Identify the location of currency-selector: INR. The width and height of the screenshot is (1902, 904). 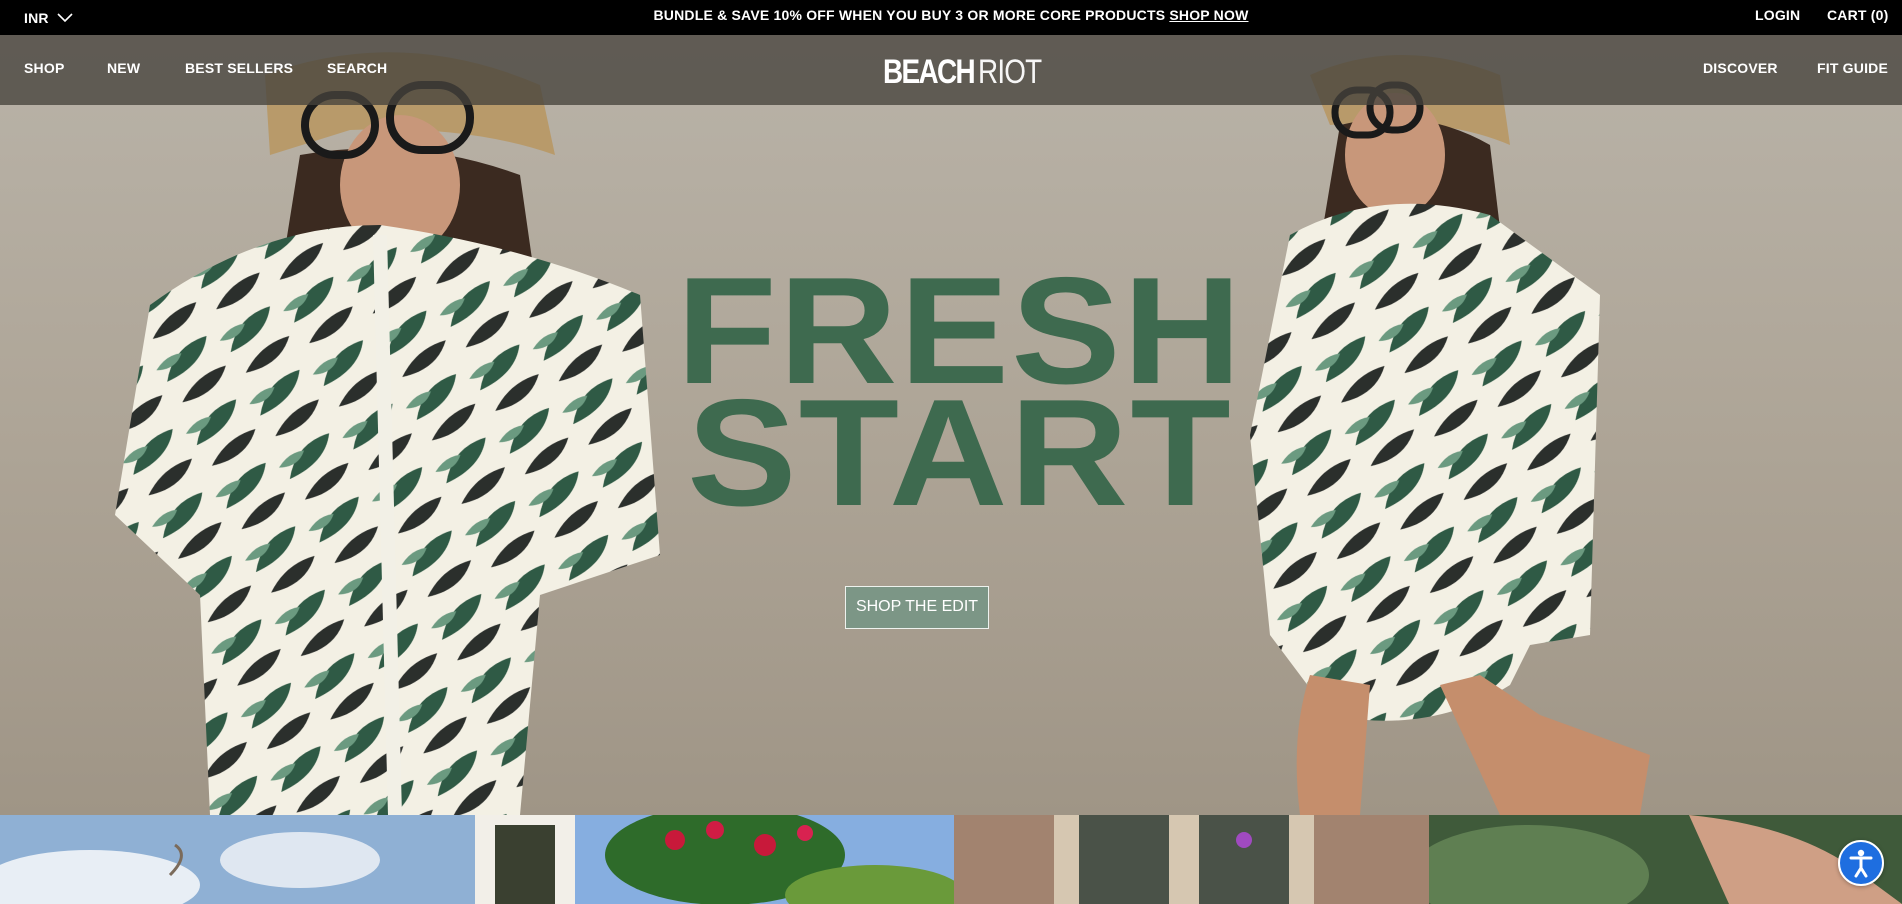
(48, 17).